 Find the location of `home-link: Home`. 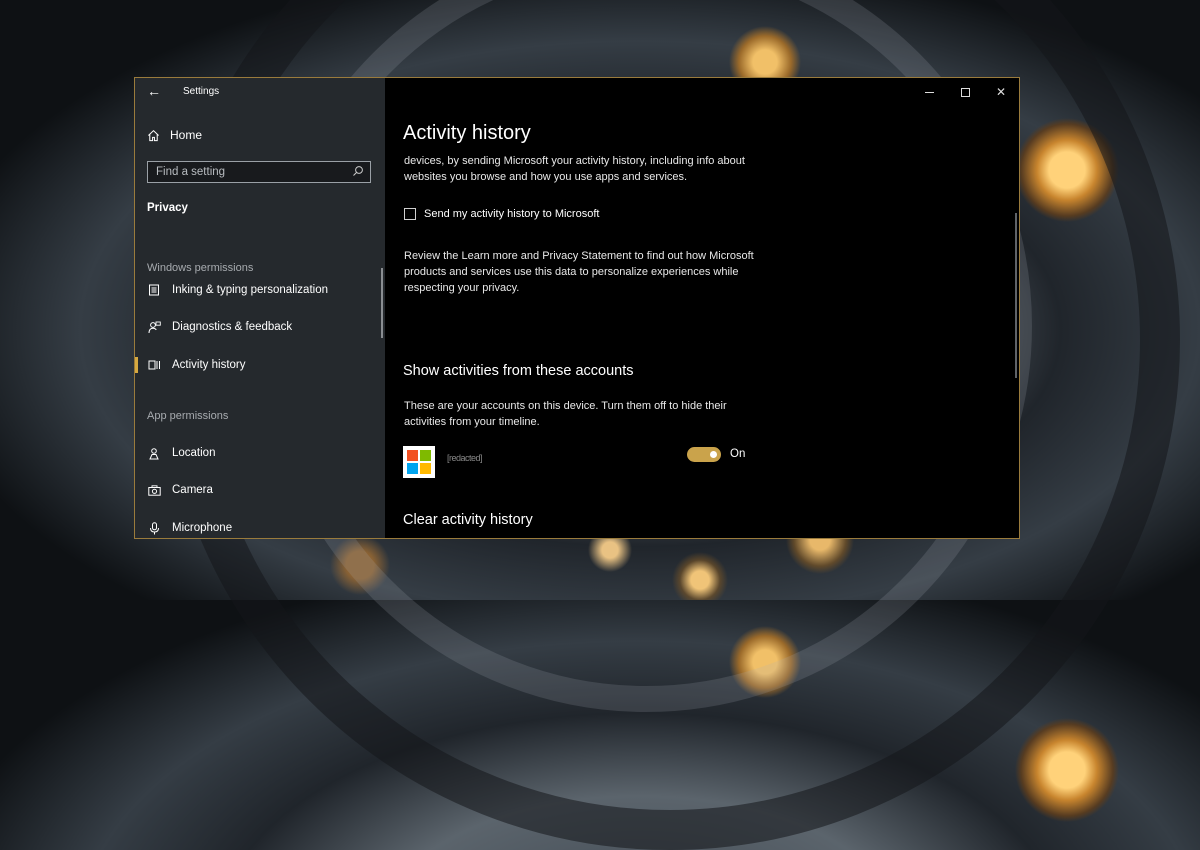

home-link: Home is located at coordinates (174, 135).